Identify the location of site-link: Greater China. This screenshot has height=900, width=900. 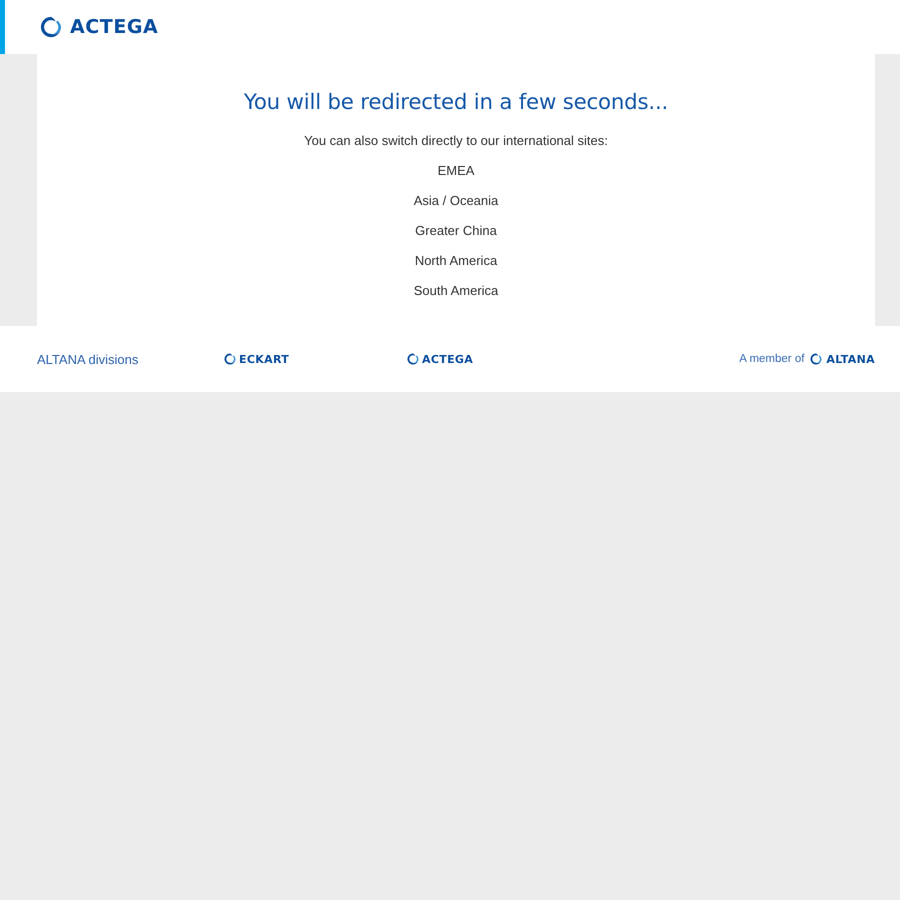
(456, 231).